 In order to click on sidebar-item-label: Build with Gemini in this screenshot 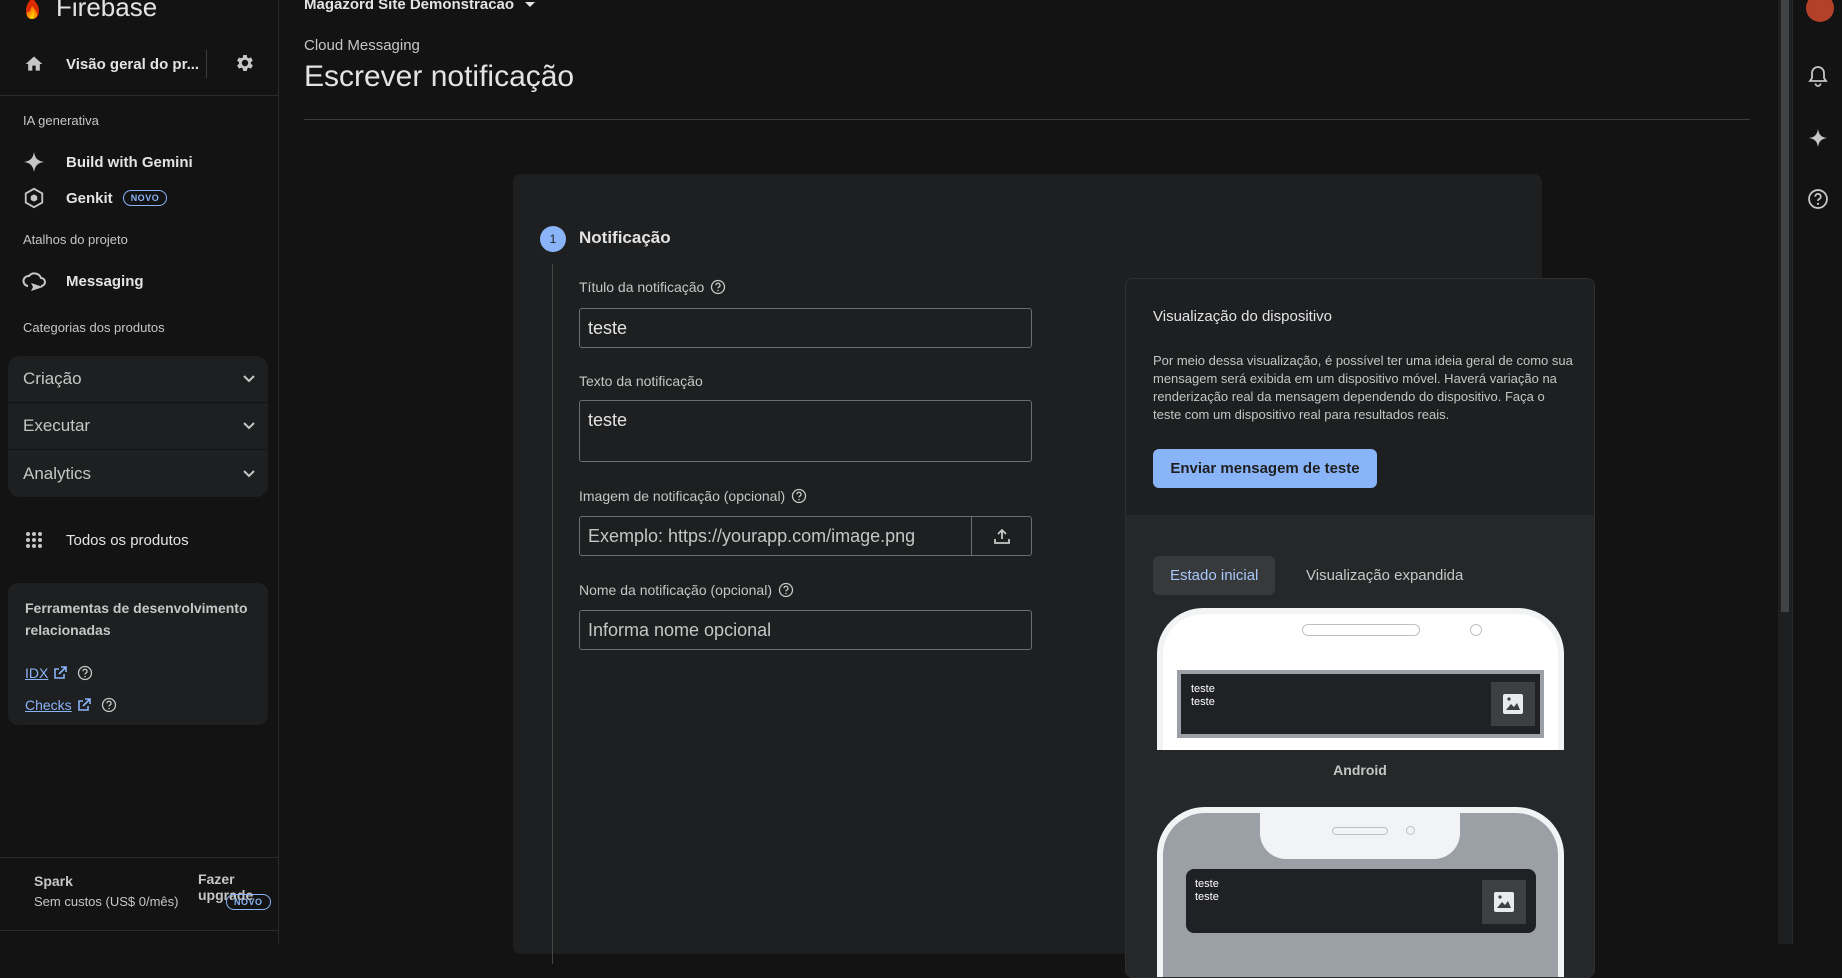, I will do `click(129, 162)`.